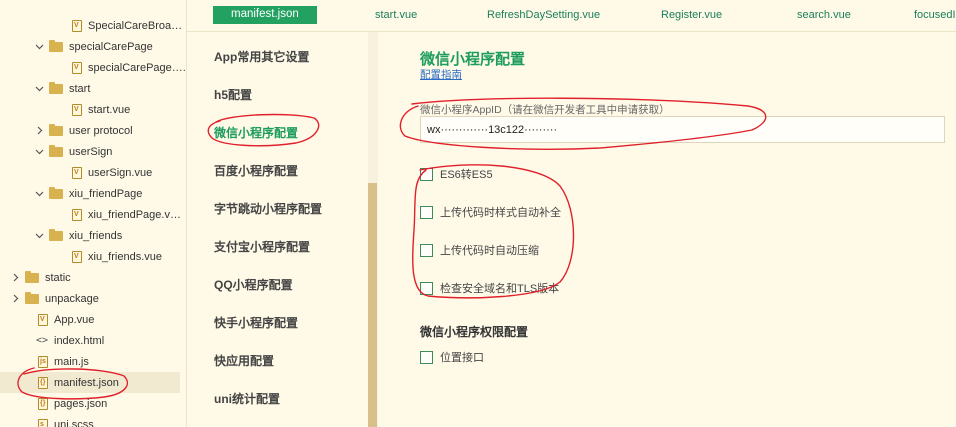 The width and height of the screenshot is (956, 427). I want to click on tree-folder: static, so click(93, 277).